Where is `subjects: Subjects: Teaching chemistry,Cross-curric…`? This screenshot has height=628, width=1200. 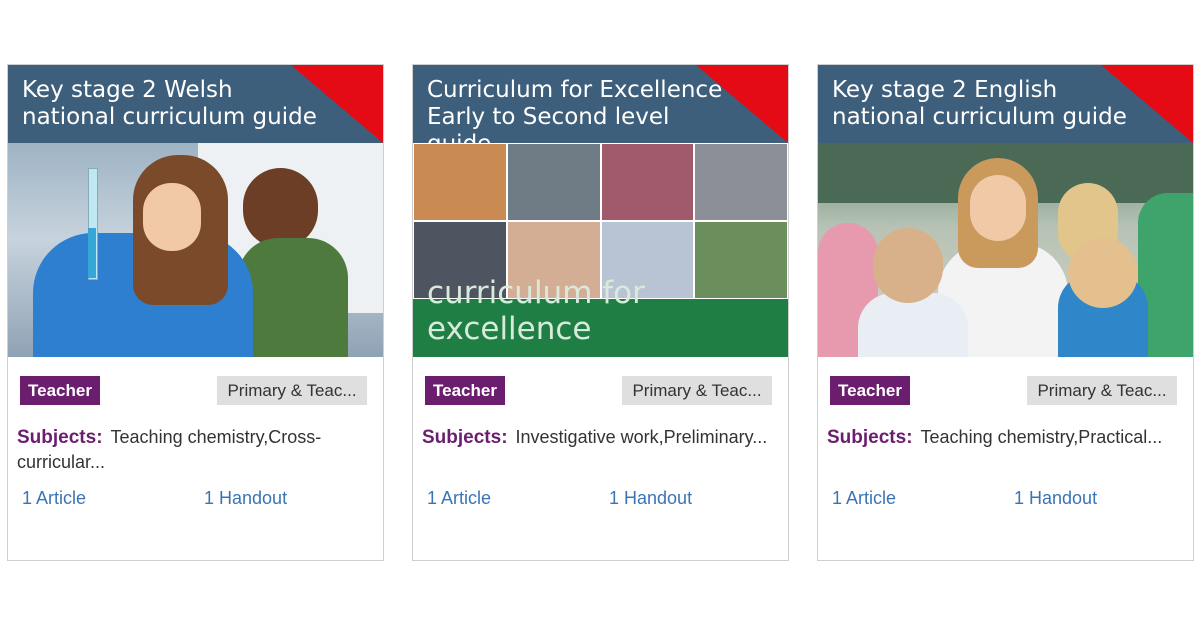 subjects: Subjects: Teaching chemistry,Cross-curric… is located at coordinates (194, 450).